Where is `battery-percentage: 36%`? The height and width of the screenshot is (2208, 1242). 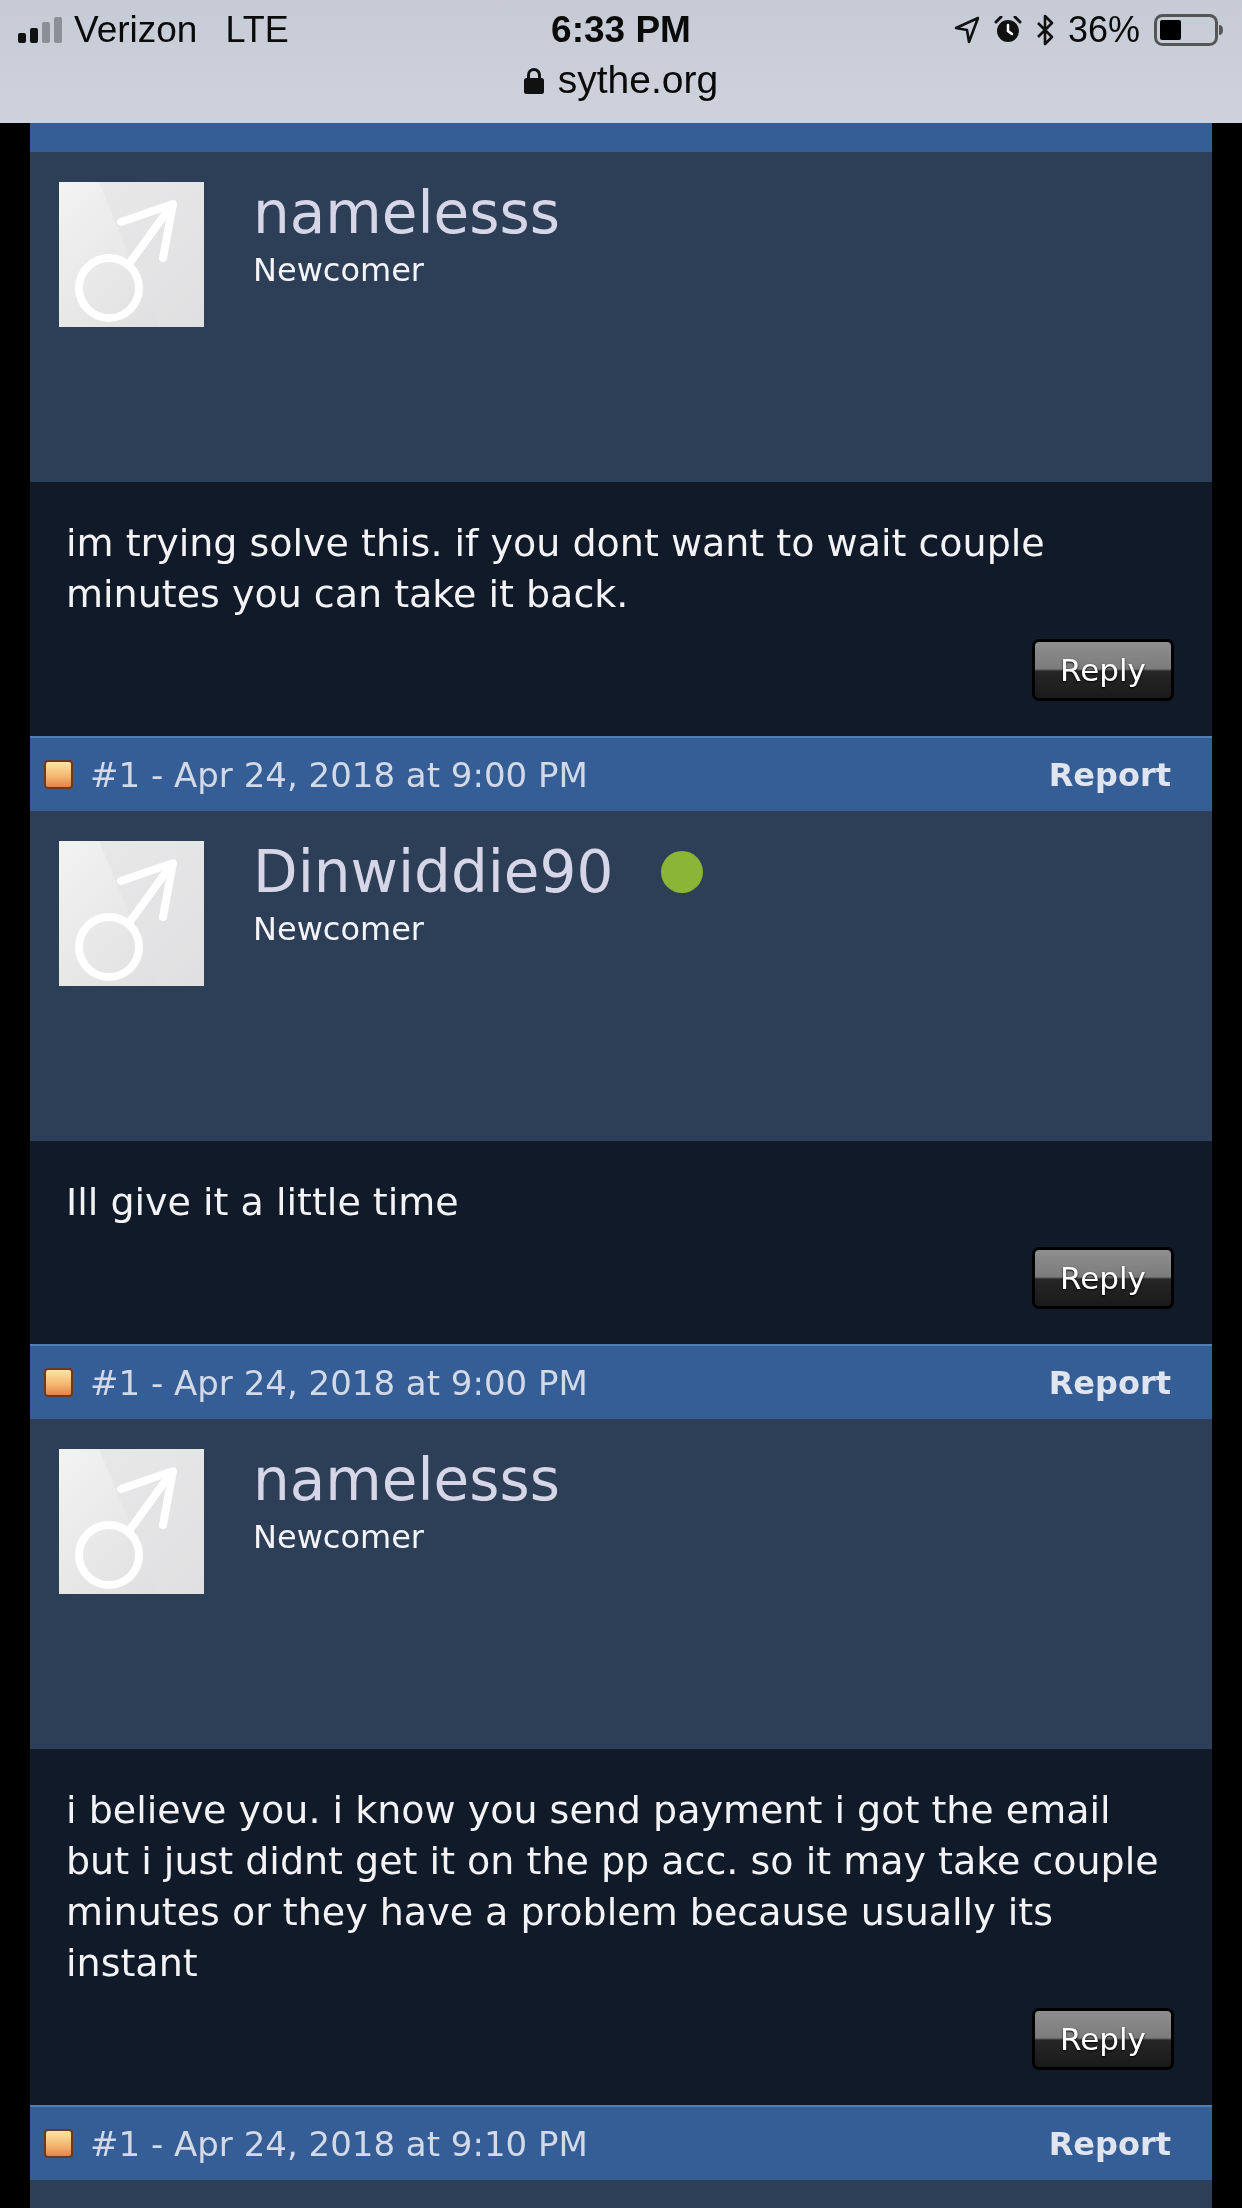 battery-percentage: 36% is located at coordinates (1103, 30).